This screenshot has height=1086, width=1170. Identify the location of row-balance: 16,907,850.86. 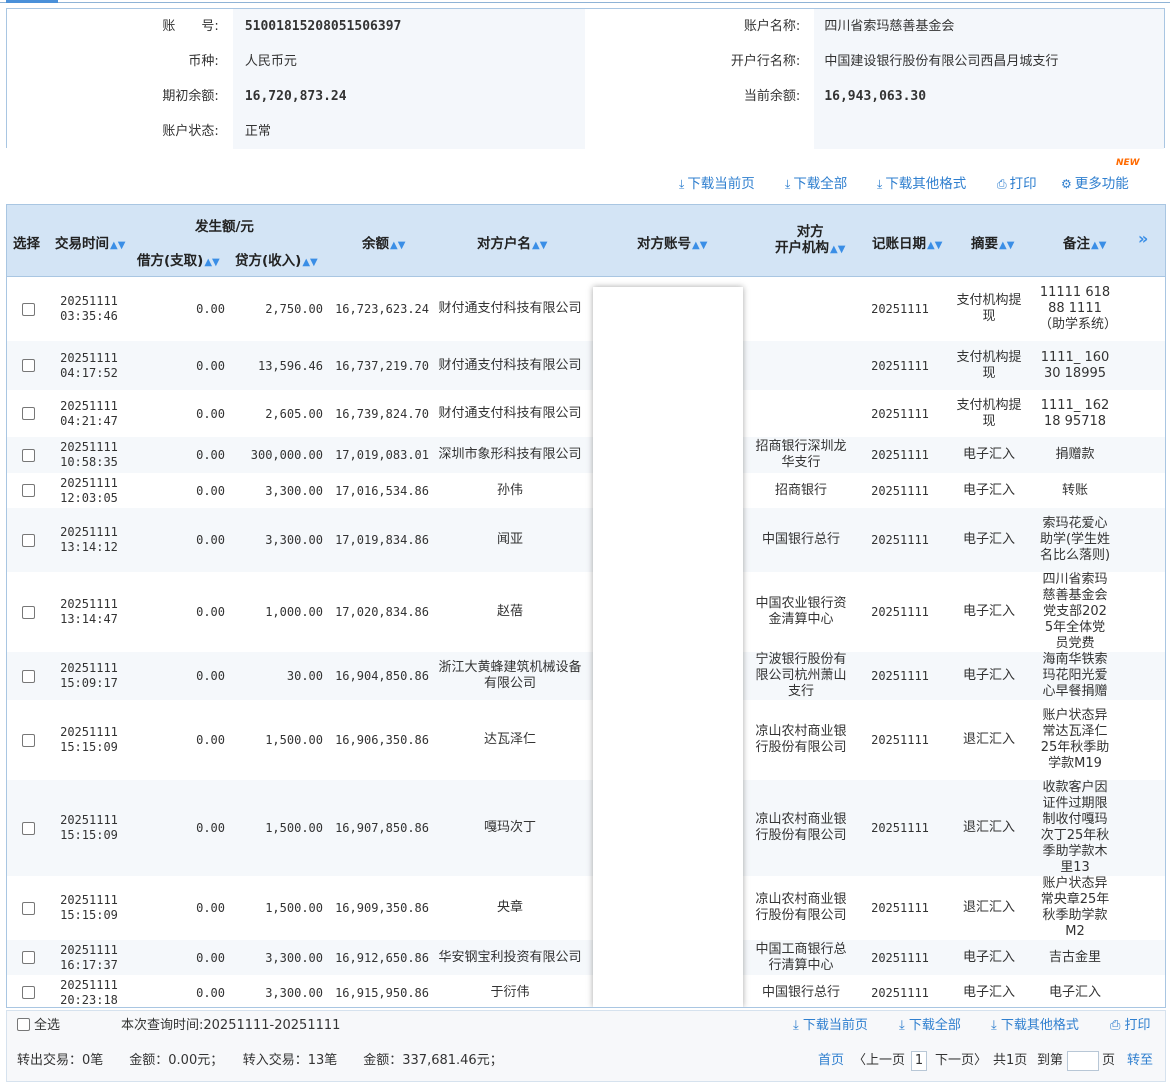
(376, 828).